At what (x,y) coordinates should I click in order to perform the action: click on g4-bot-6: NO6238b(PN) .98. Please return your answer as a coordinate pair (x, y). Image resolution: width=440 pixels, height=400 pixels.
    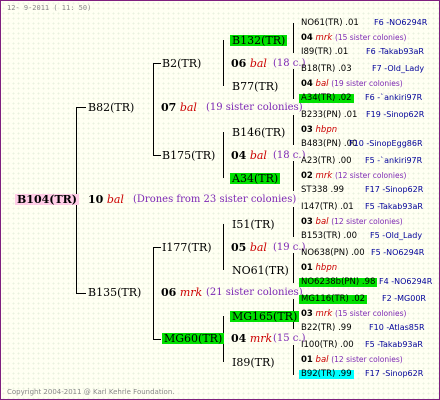
    Looking at the image, I should click on (338, 282).